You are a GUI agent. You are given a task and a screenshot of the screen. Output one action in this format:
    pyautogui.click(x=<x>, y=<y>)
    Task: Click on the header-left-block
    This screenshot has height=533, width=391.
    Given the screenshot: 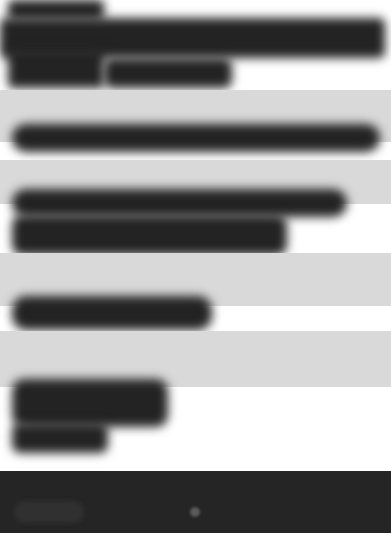 What is the action you would take?
    pyautogui.click(x=56, y=68)
    